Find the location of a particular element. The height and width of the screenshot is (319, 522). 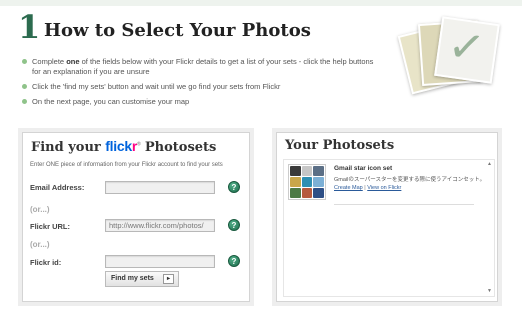

flickr-url-label: Flickr URL: is located at coordinates (50, 226).